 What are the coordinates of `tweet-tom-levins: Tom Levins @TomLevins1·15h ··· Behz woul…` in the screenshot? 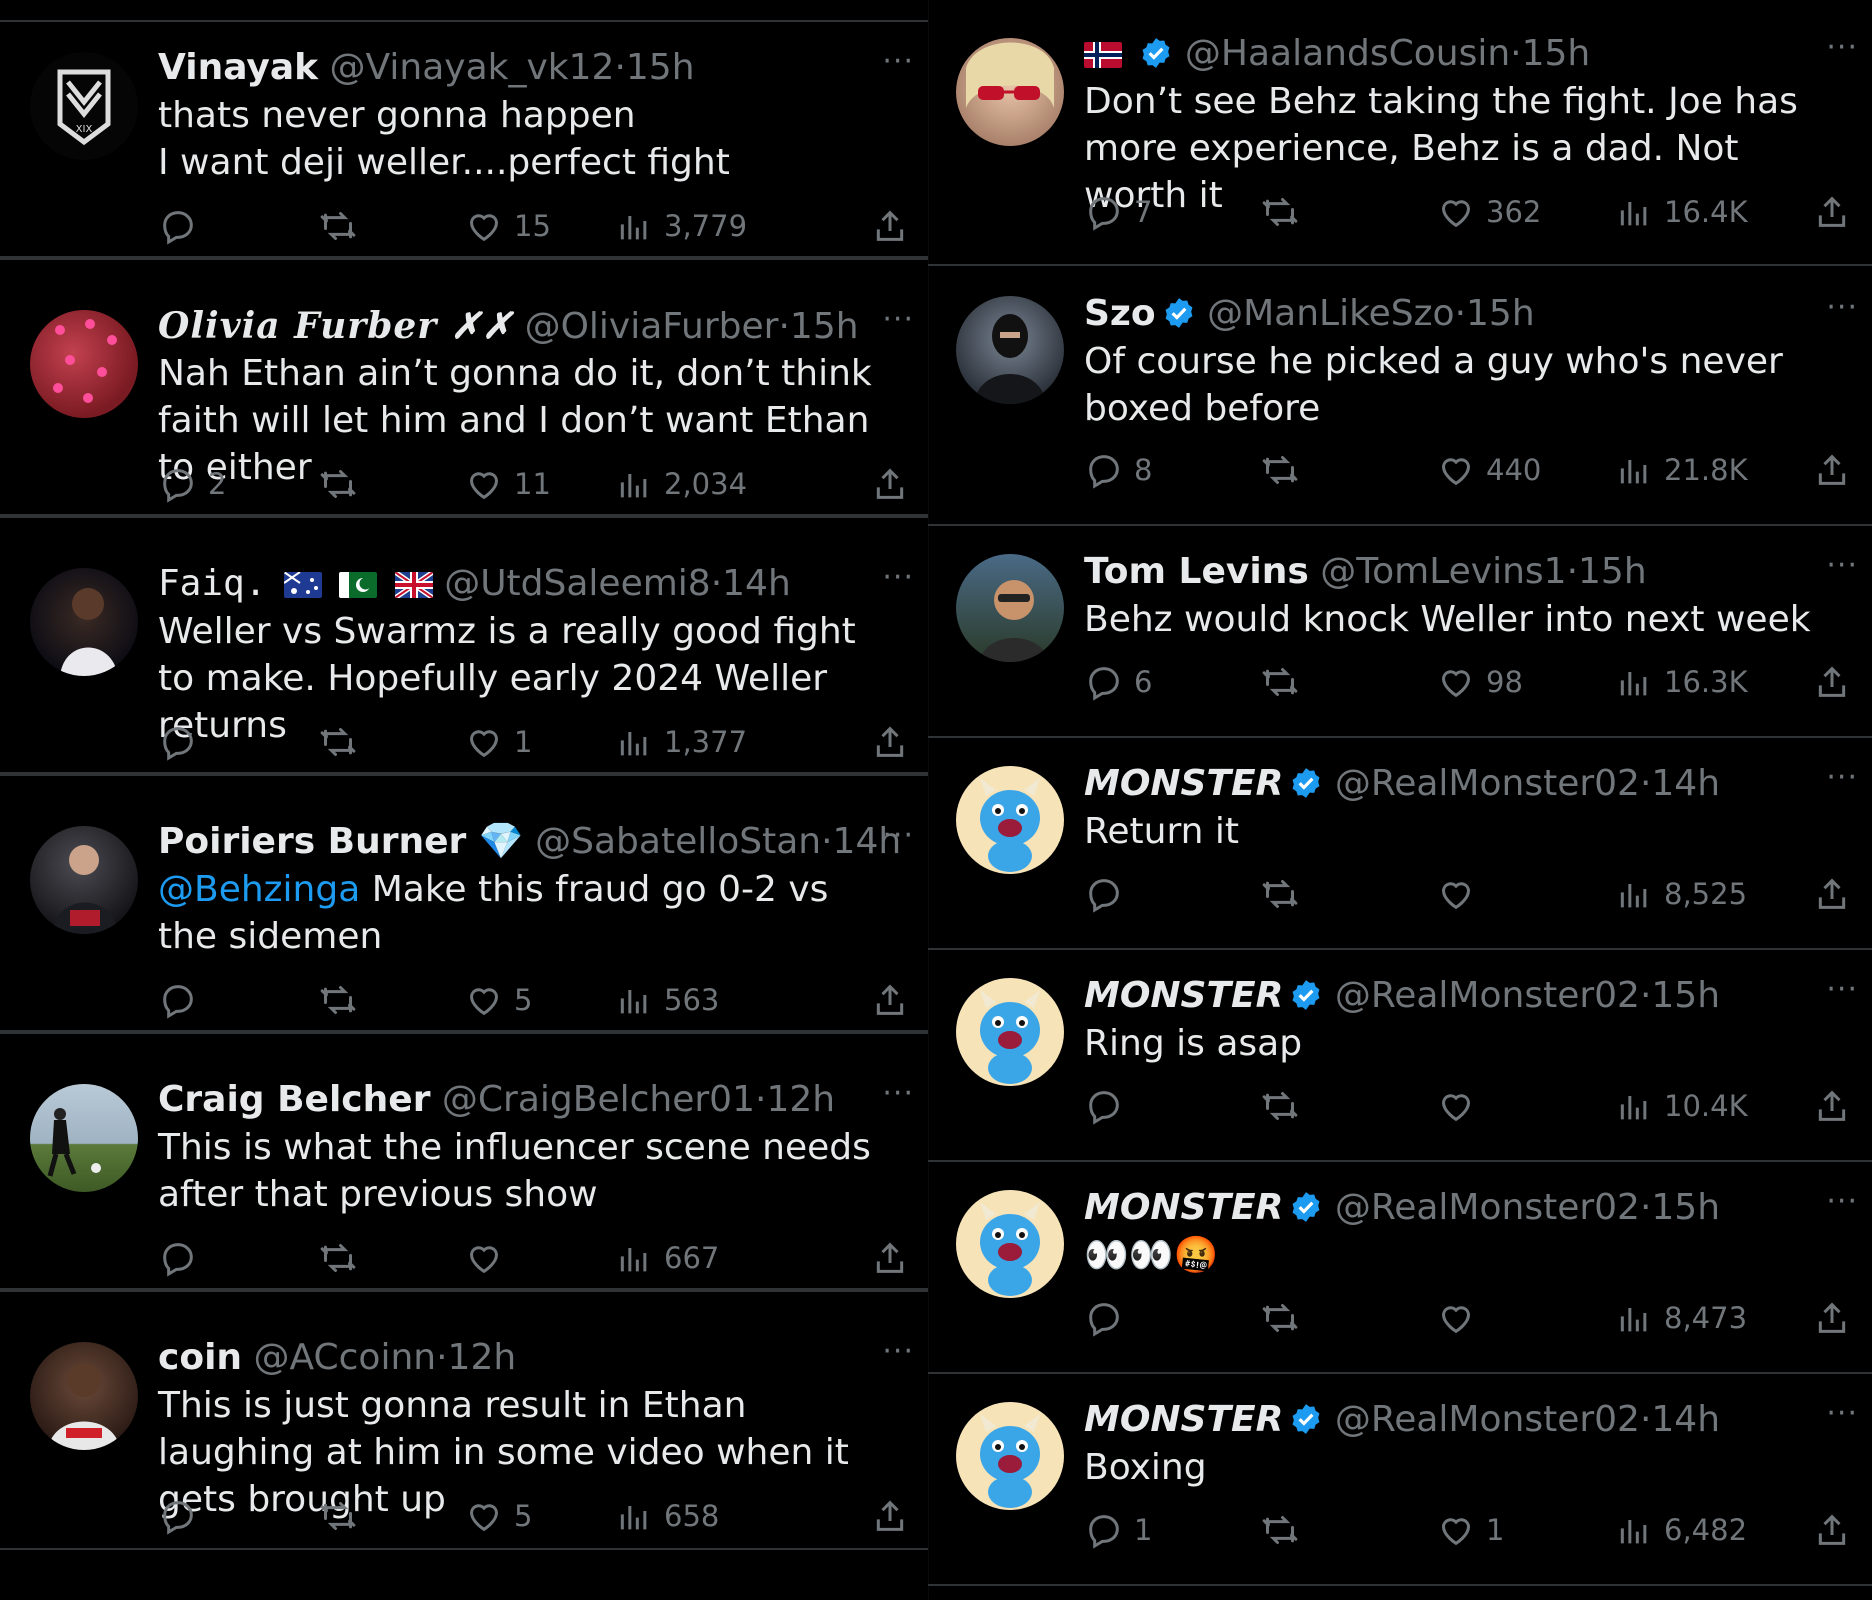 It's located at (1400, 631).